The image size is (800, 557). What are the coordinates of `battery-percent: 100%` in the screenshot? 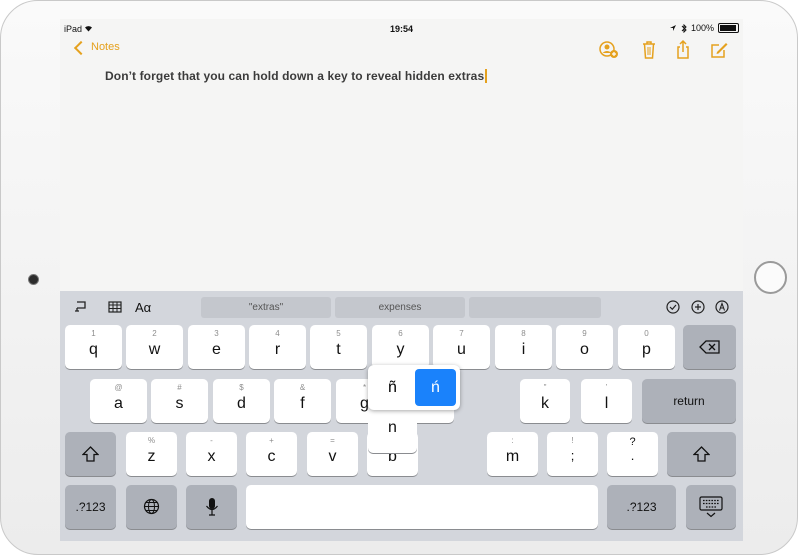 It's located at (702, 28).